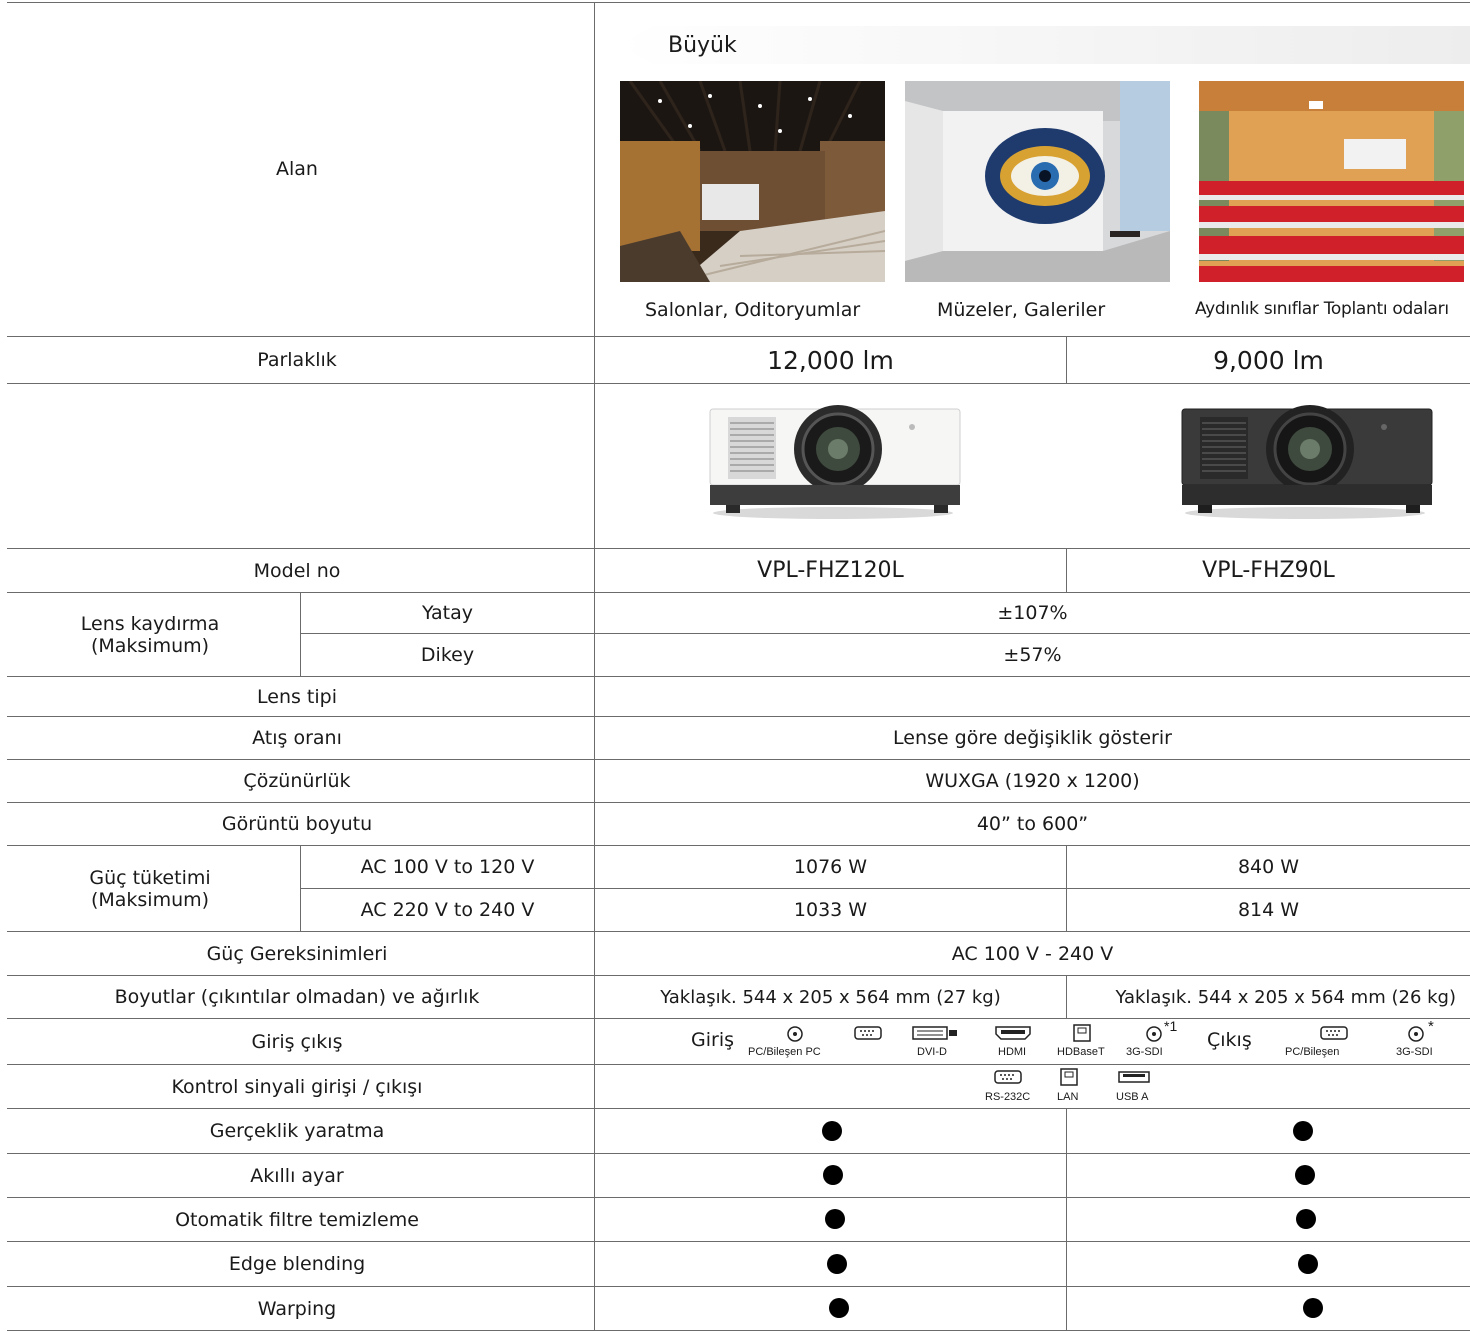  I want to click on lens-shift-vertical-label: Dikey, so click(447, 655).